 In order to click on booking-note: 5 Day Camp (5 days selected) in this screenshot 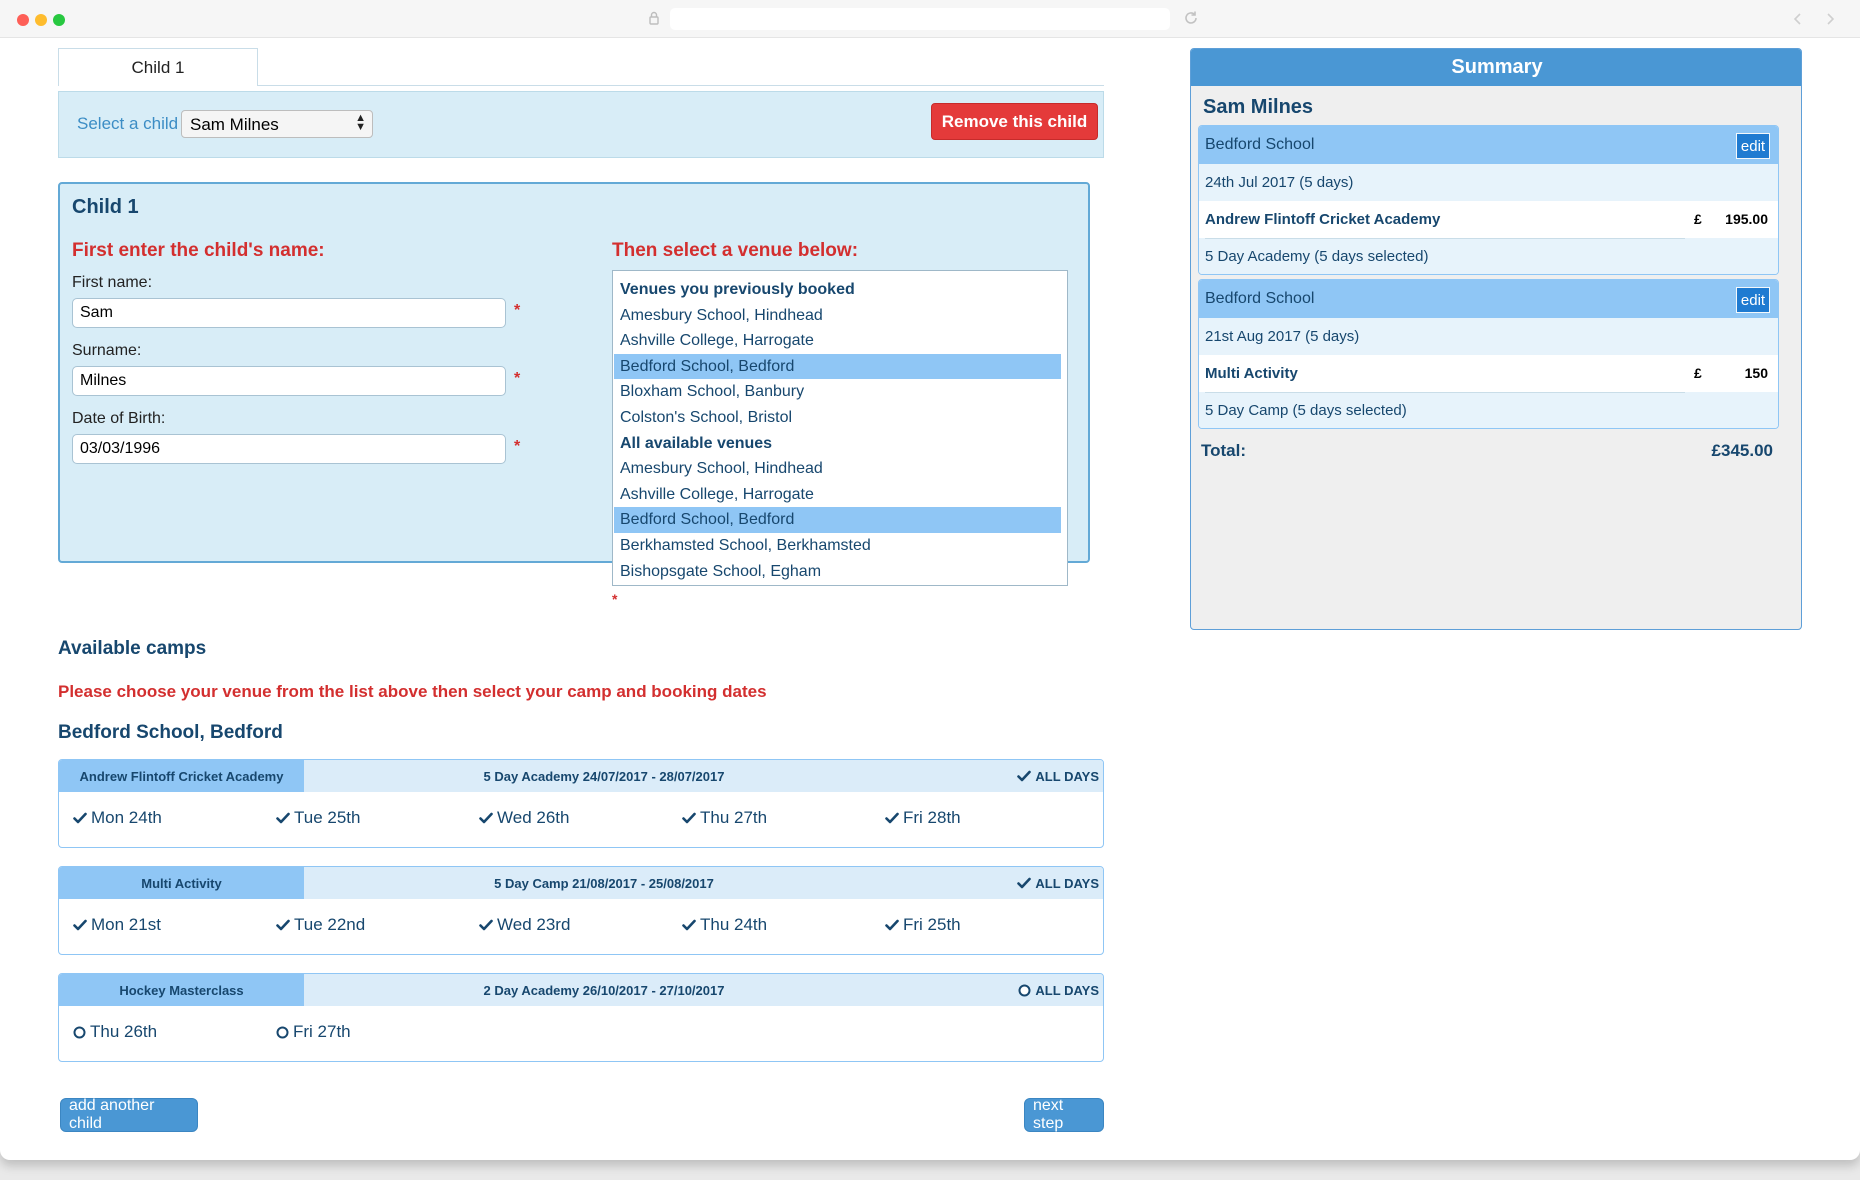, I will do `click(1306, 410)`.